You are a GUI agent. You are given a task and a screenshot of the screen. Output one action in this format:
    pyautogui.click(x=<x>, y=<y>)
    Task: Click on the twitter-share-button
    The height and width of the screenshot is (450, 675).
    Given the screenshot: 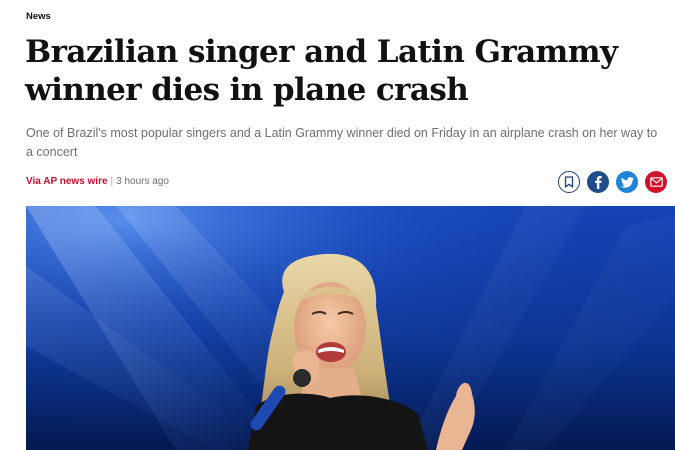 What is the action you would take?
    pyautogui.click(x=627, y=182)
    